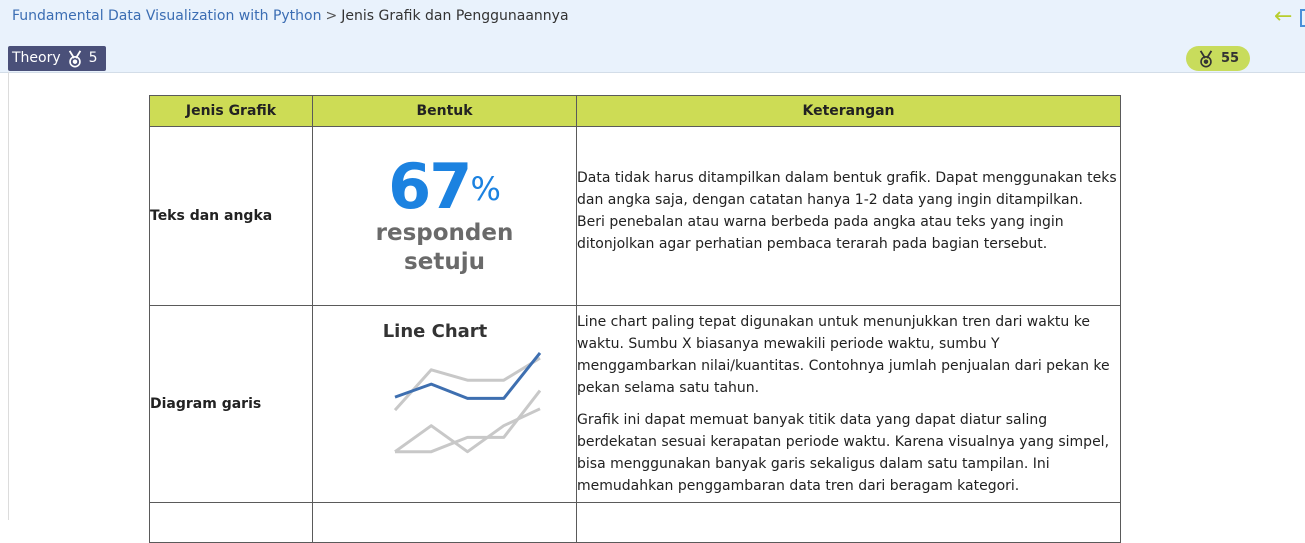  What do you see at coordinates (1218, 58) in the screenshot?
I see `points-badge: 55` at bounding box center [1218, 58].